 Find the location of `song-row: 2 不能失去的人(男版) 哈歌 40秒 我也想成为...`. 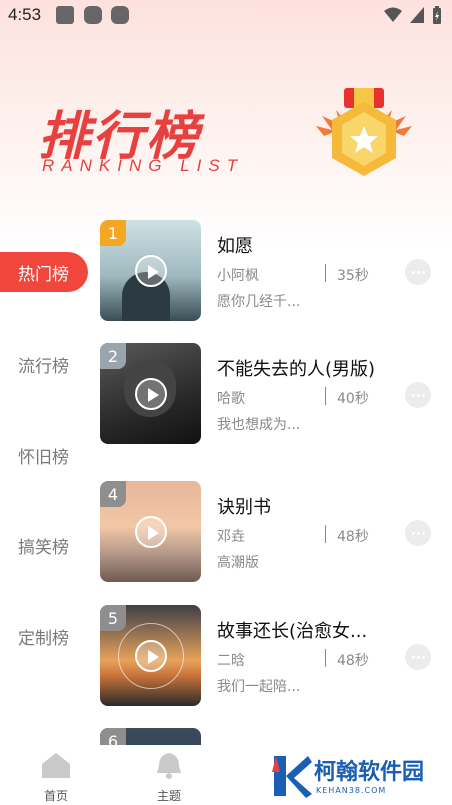

song-row: 2 不能失去的人(男版) 哈歌 40秒 我也想成为... is located at coordinates (270, 394).